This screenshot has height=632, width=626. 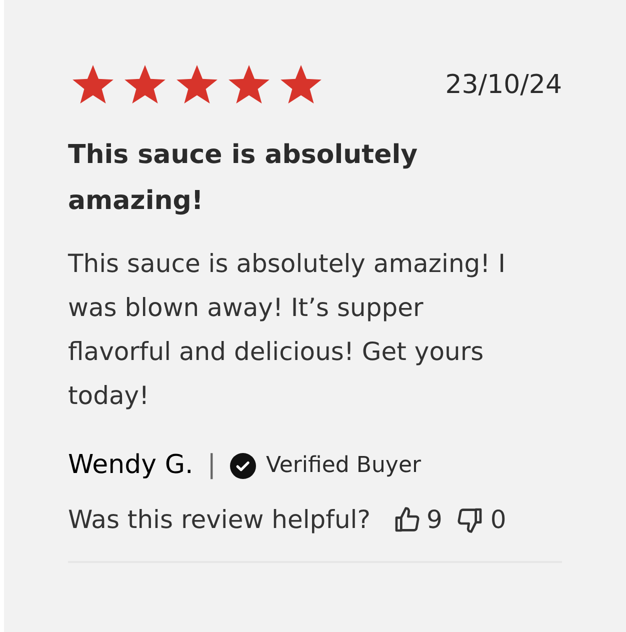 I want to click on verified-buyer-label: Verified Buyer, so click(x=344, y=466).